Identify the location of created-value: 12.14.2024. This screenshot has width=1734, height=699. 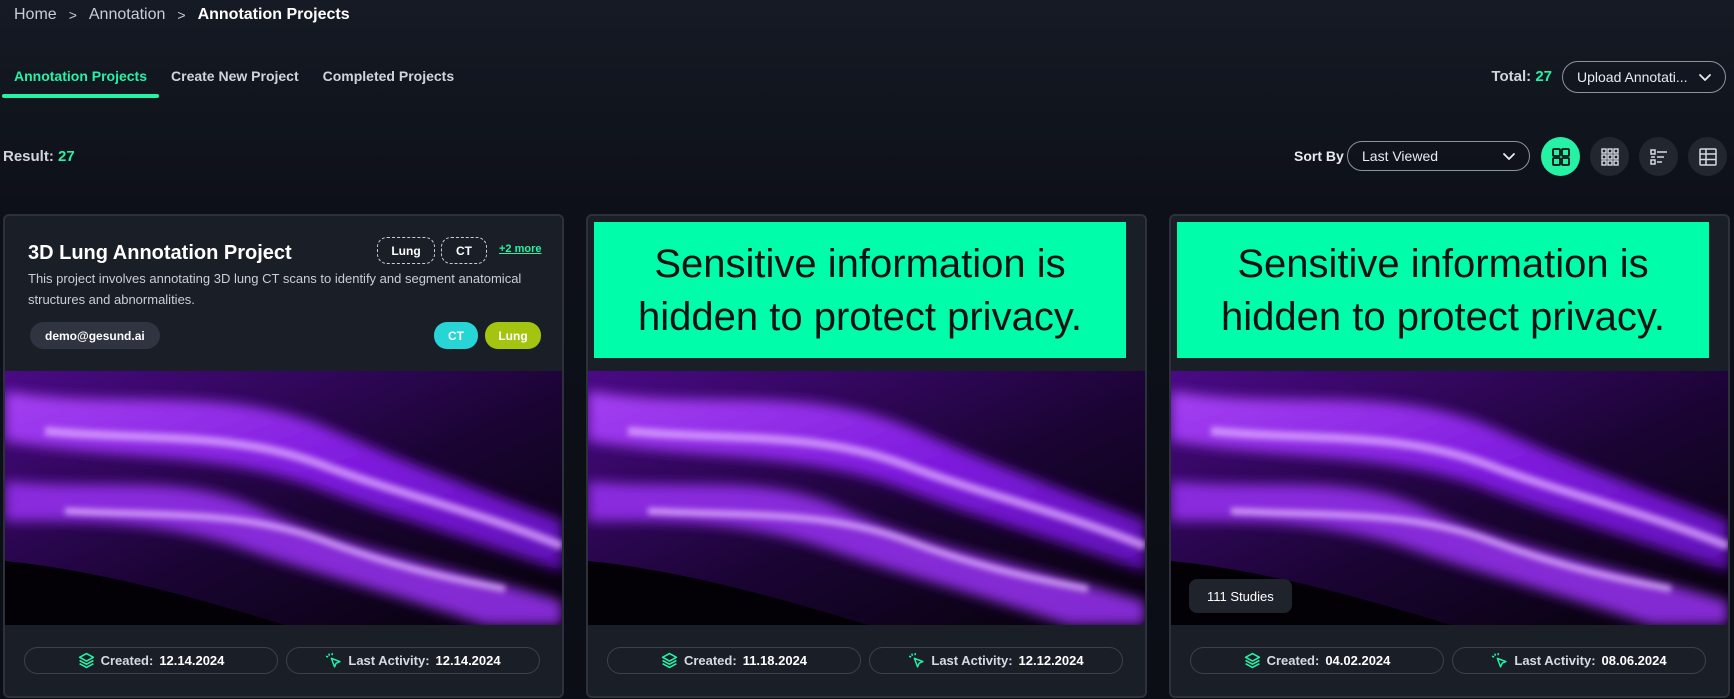
(192, 660).